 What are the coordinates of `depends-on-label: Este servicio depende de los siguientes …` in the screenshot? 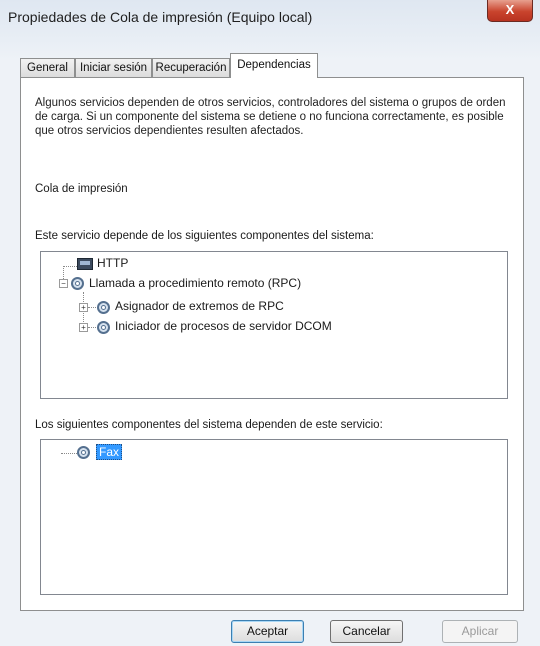 It's located at (204, 236).